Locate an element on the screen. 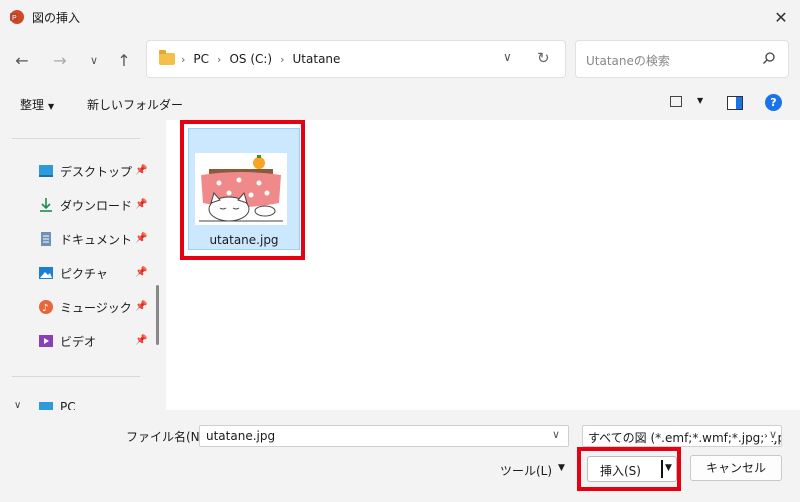 The image size is (800, 502). expand-chevron-icon: ∨ is located at coordinates (17, 405).